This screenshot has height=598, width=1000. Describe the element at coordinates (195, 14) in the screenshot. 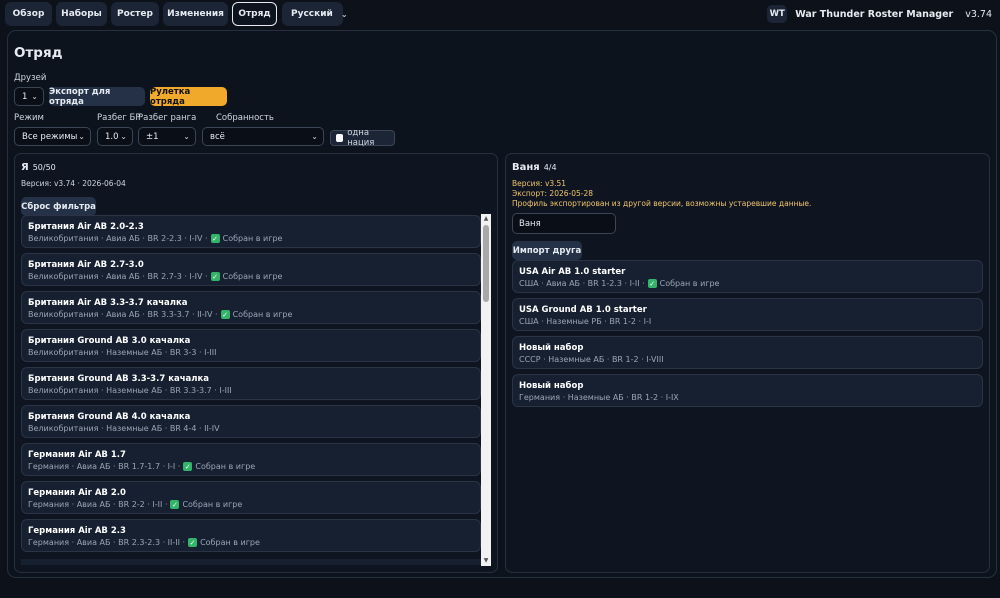

I see `tab-changes: Изменения` at that location.